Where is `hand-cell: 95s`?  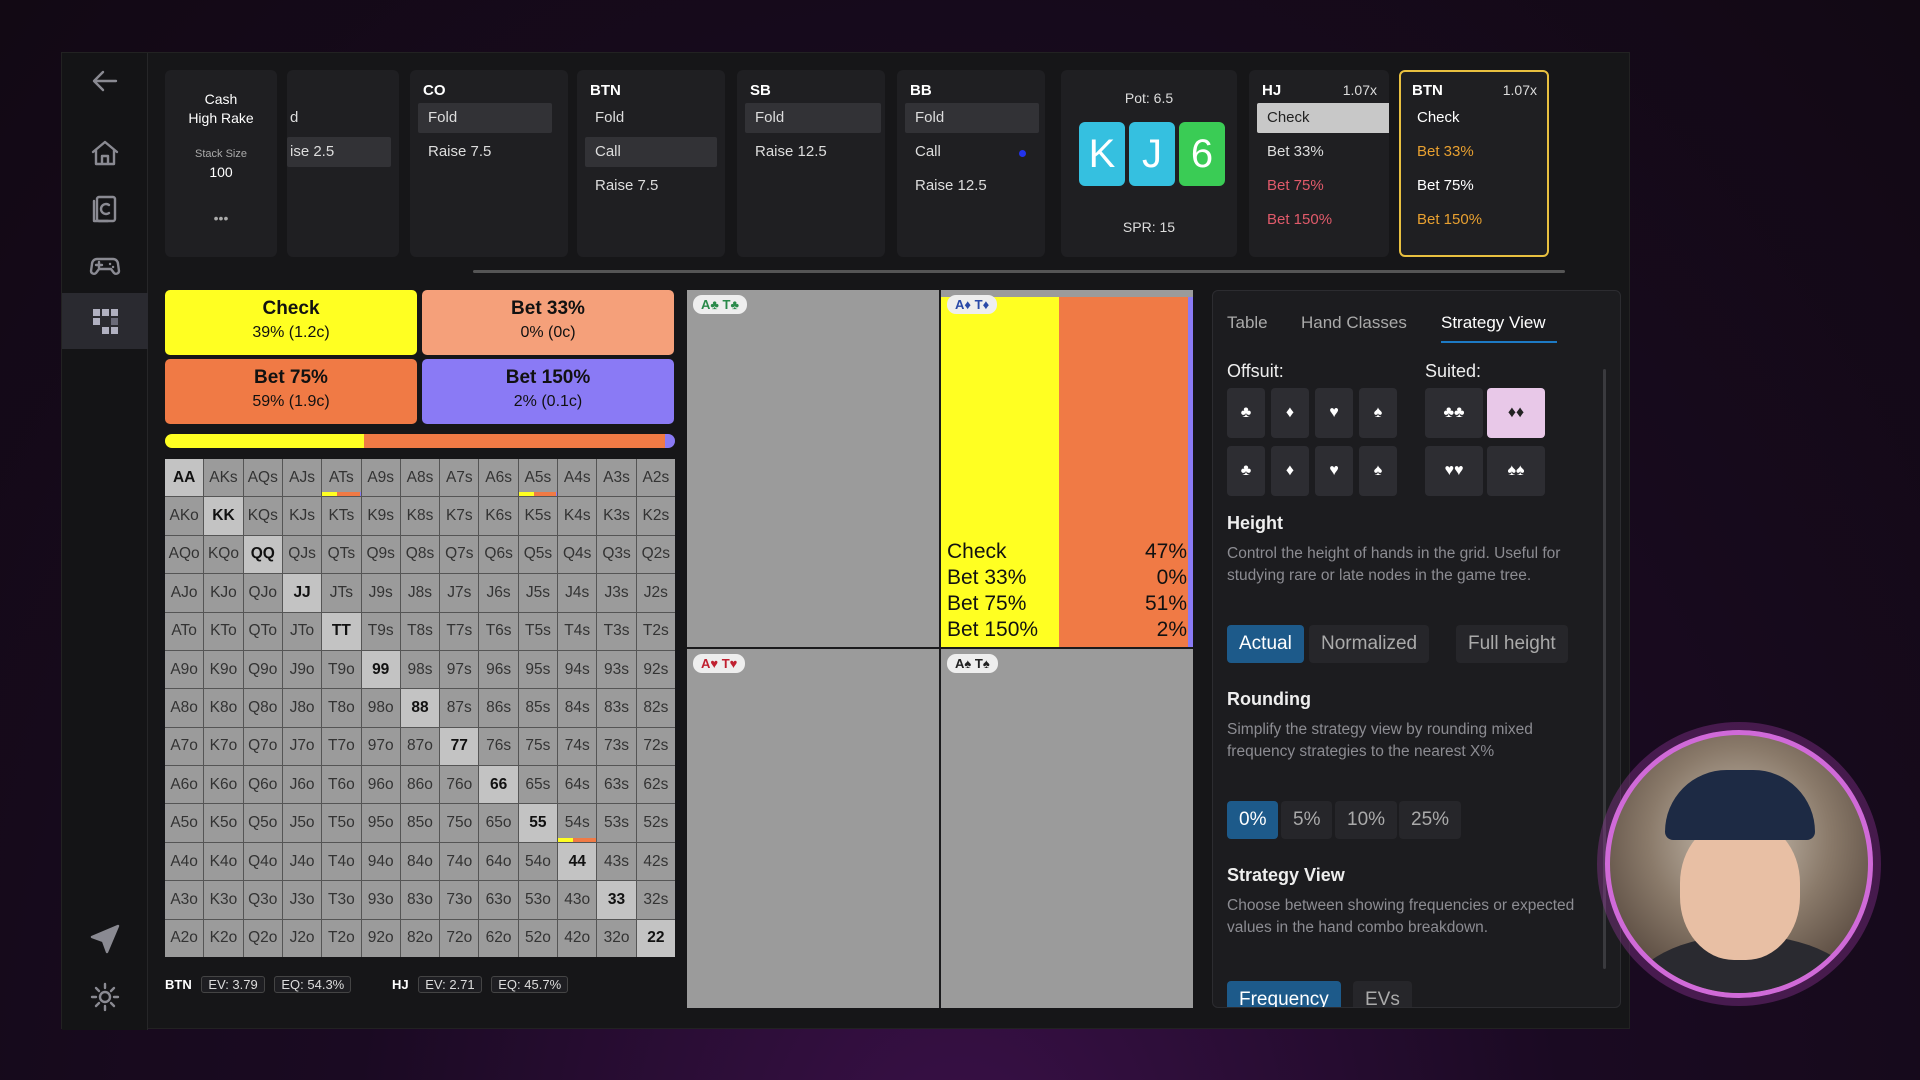
hand-cell: 95s is located at coordinates (538, 669).